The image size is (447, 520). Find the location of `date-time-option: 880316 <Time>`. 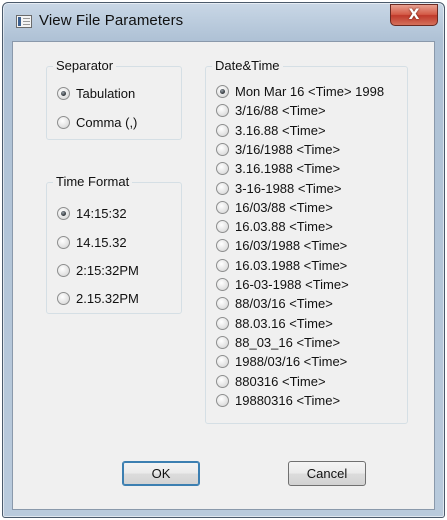

date-time-option: 880316 <Time> is located at coordinates (271, 381).